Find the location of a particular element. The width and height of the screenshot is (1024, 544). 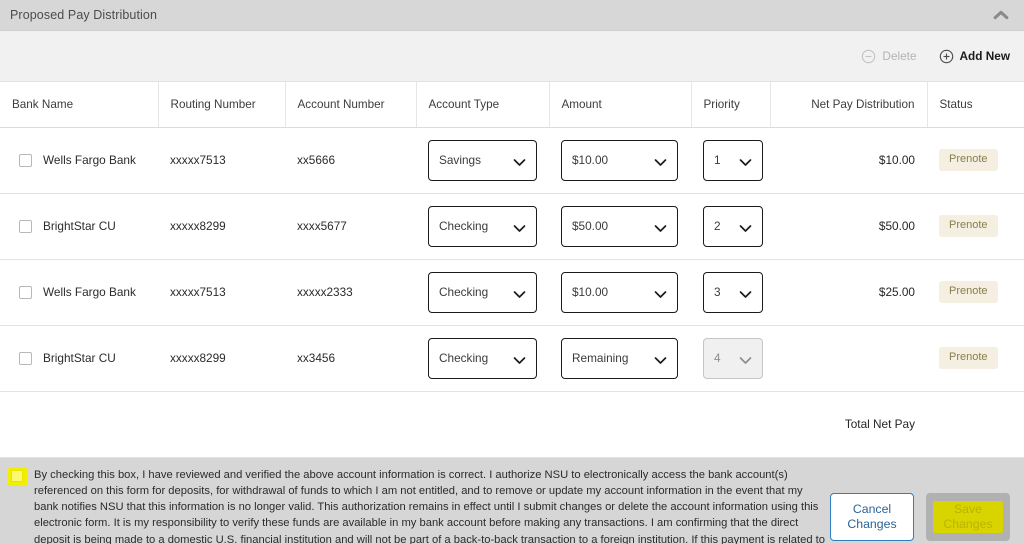

cell-account-number: xxxxx2333 is located at coordinates (350, 292).